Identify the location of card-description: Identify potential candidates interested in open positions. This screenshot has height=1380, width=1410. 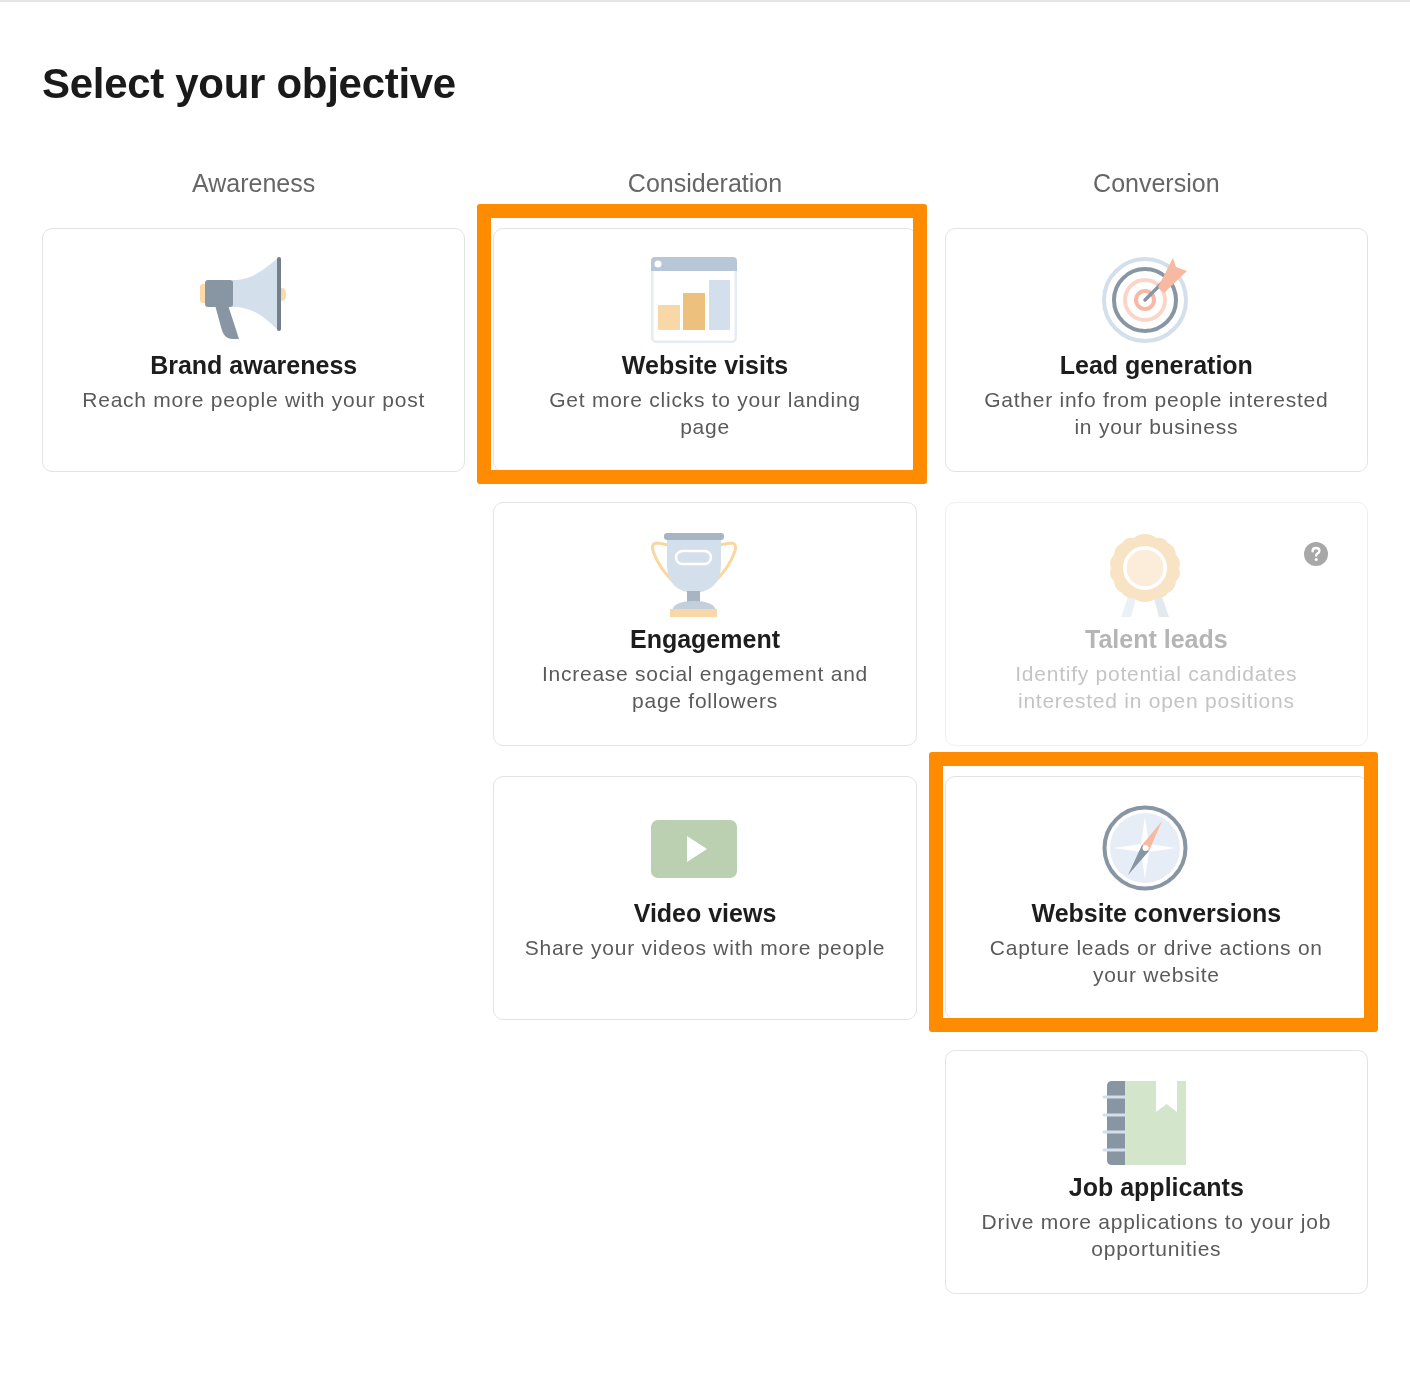
(1156, 687).